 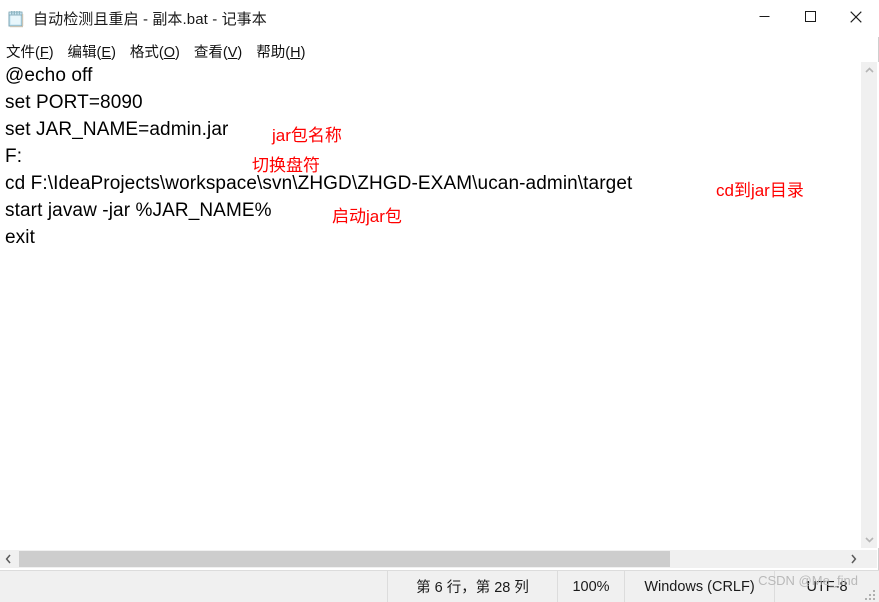 What do you see at coordinates (699, 586) in the screenshot?
I see `status-line-ending: Windows (CRLF)` at bounding box center [699, 586].